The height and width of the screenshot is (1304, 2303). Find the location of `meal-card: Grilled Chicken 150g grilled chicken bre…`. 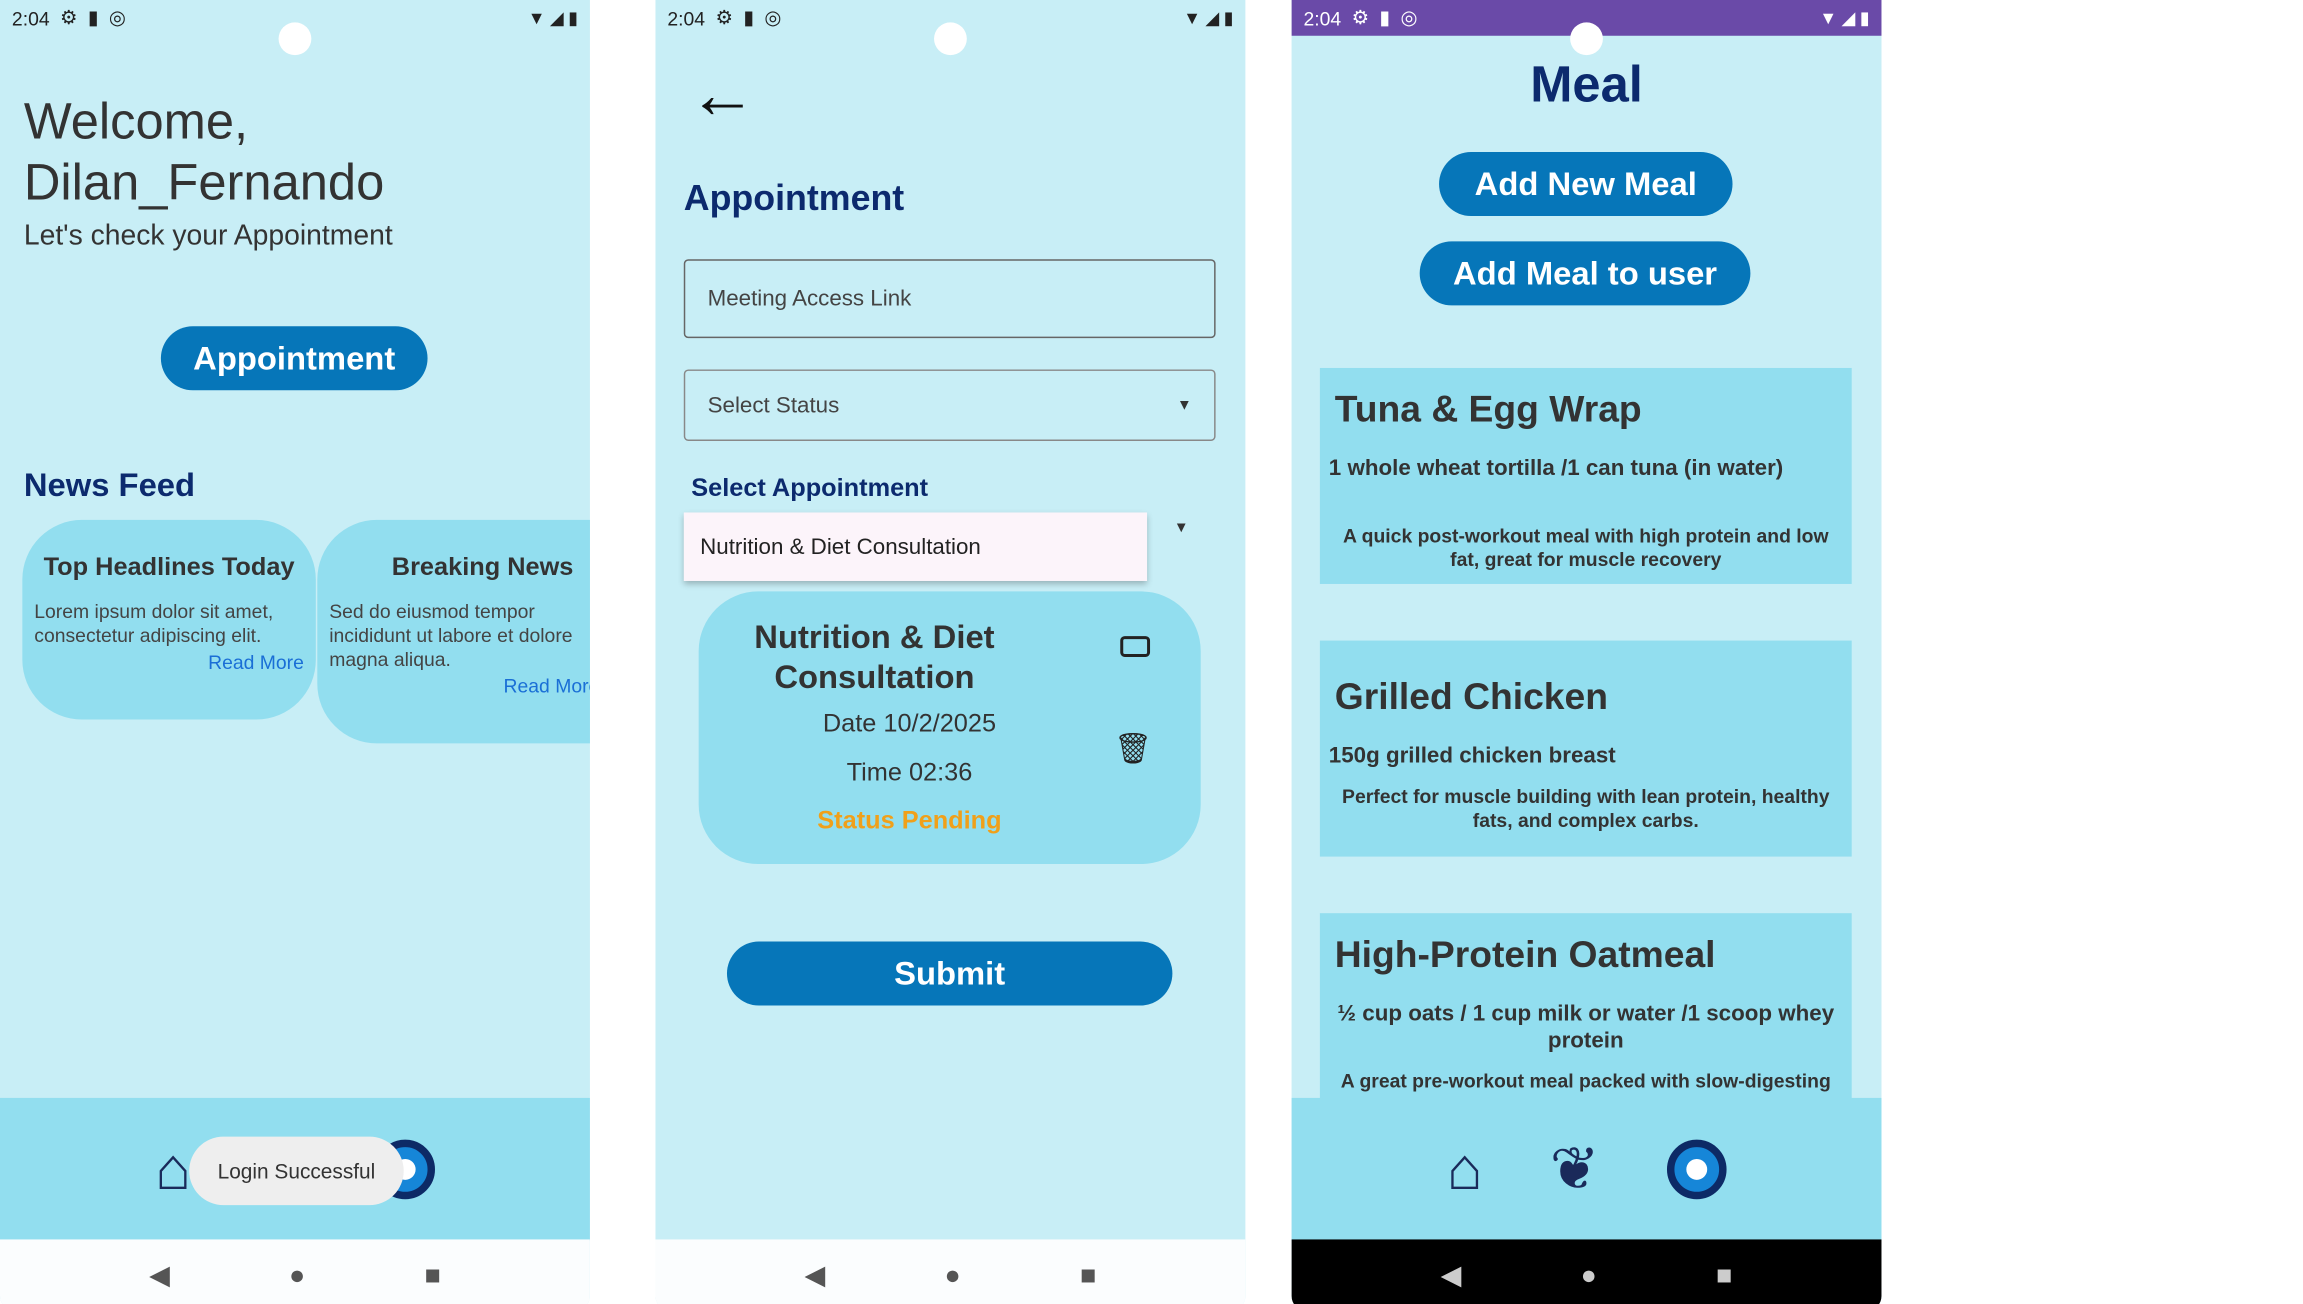

meal-card: Grilled Chicken 150g grilled chicken bre… is located at coordinates (1585, 748).